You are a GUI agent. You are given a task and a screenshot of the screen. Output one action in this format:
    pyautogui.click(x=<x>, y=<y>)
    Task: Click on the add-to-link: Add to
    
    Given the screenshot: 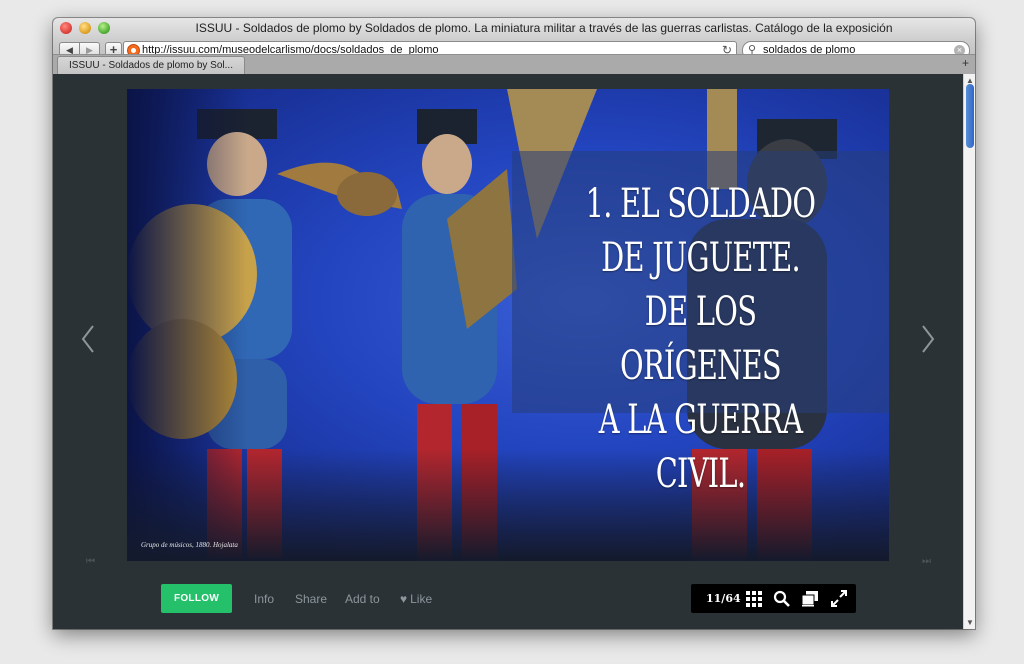 What is the action you would take?
    pyautogui.click(x=362, y=599)
    